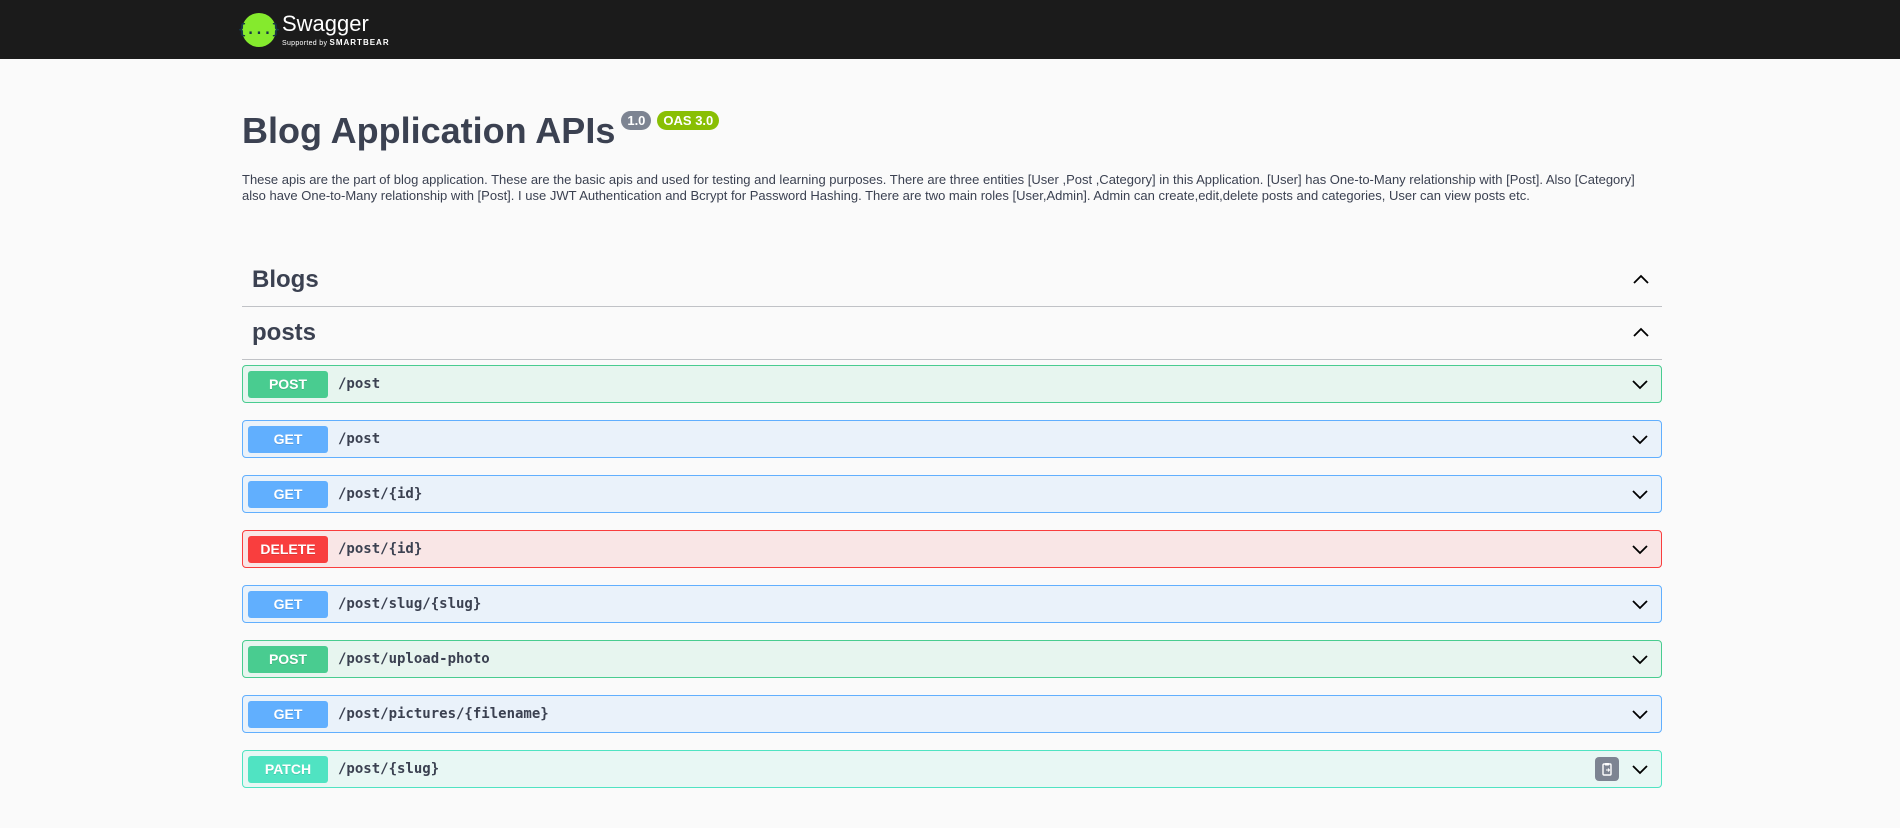  What do you see at coordinates (952, 130) in the screenshot?
I see `title-row: Blog Application APIs 1.0 OAS 3.0` at bounding box center [952, 130].